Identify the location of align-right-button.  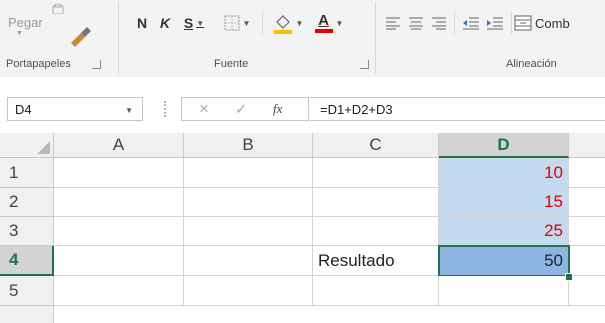
(439, 23).